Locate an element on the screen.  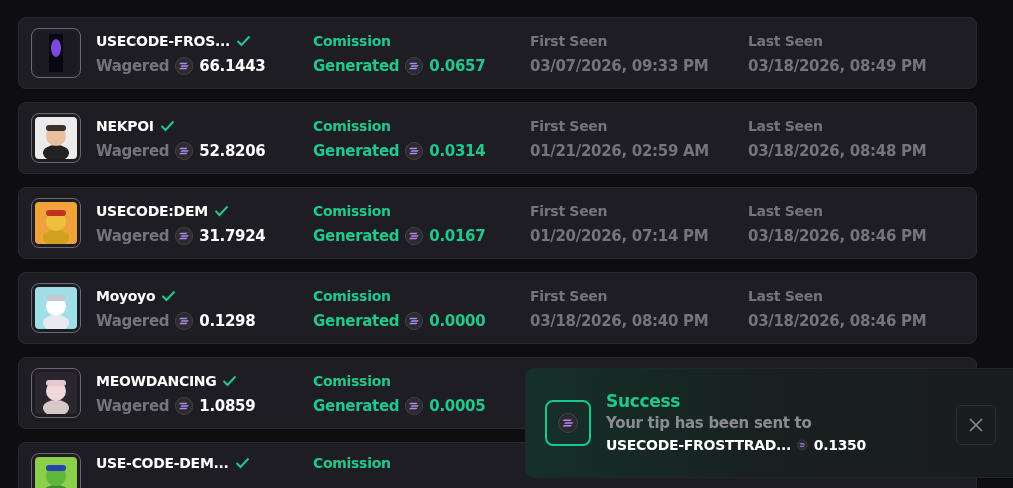
toast-title: Success is located at coordinates (644, 401).